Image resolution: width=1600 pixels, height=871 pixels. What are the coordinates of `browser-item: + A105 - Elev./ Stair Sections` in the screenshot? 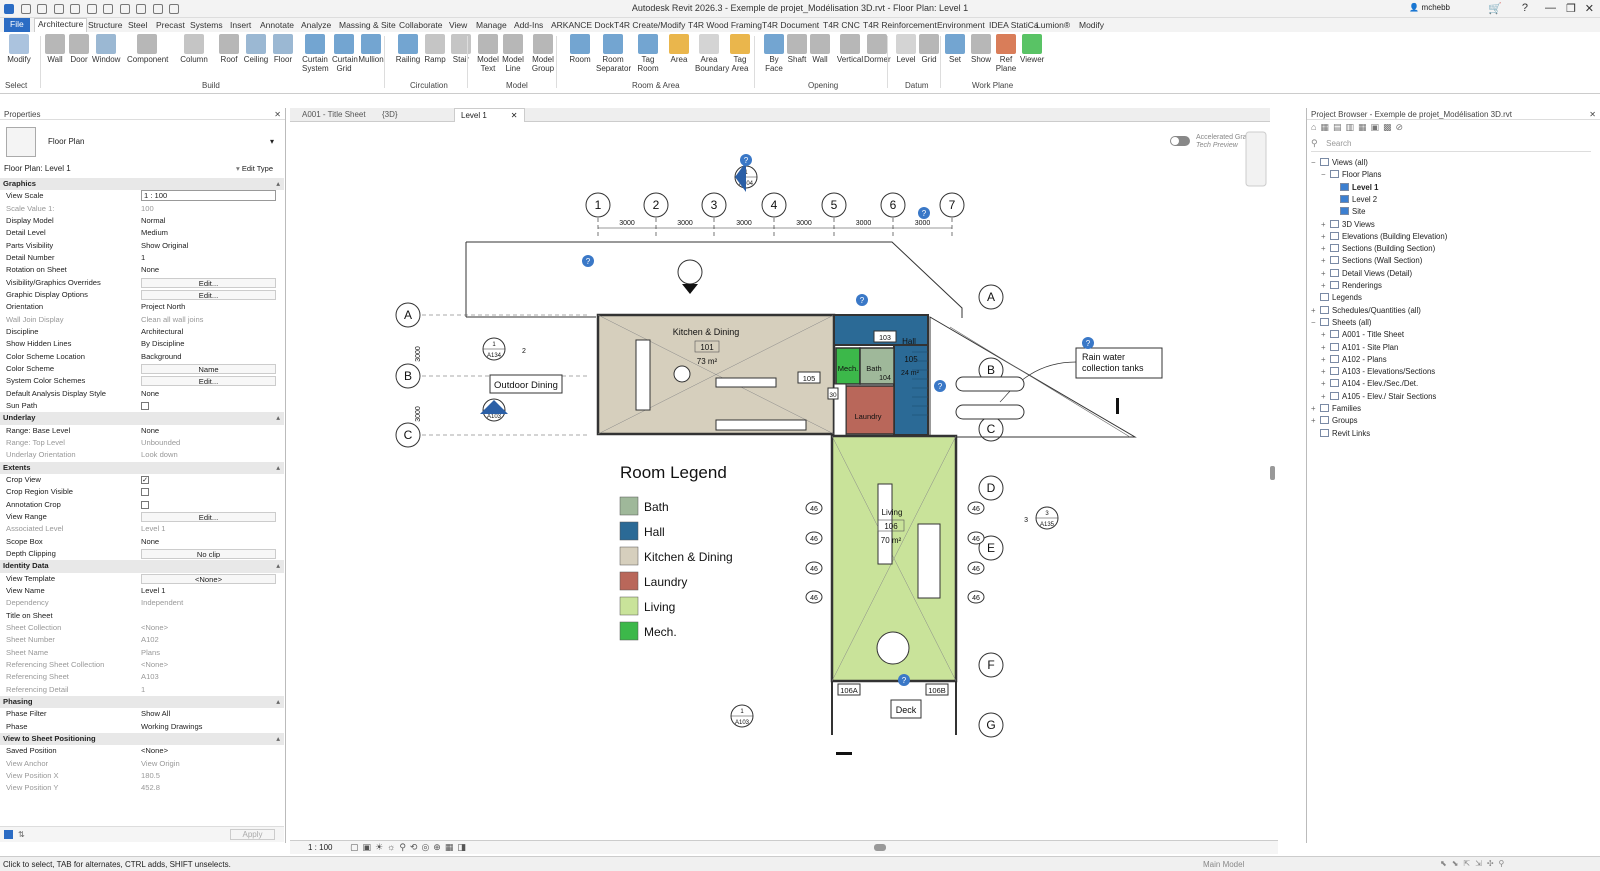 It's located at (1378, 396).